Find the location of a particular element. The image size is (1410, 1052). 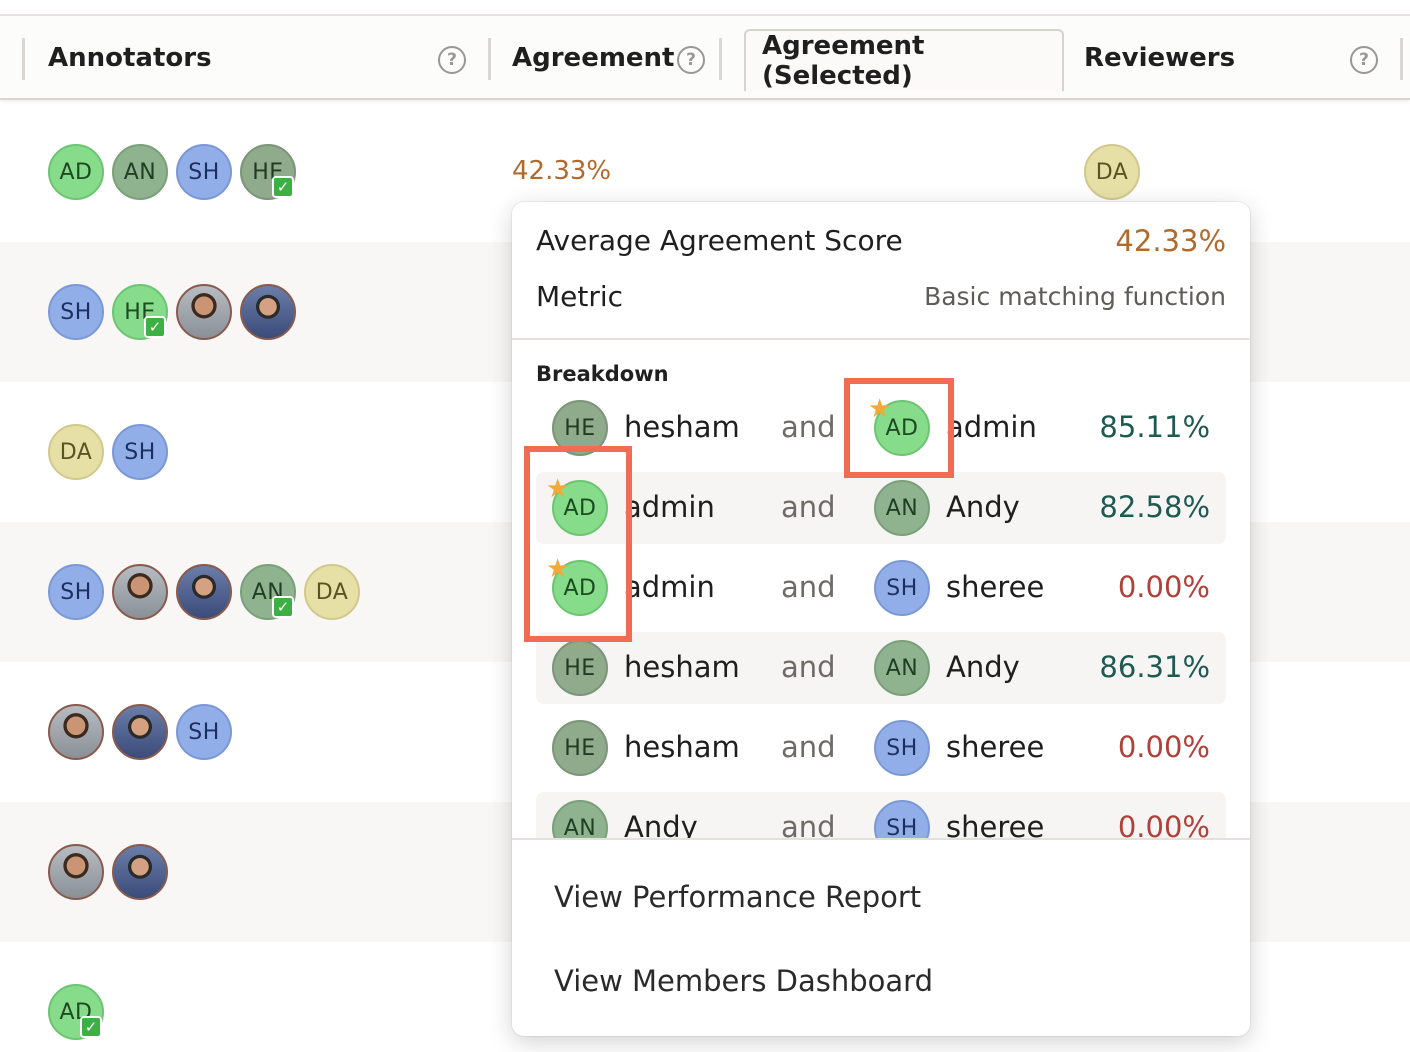

breakdown-row: HE hesham and SH sheree 0.00% is located at coordinates (881, 748).